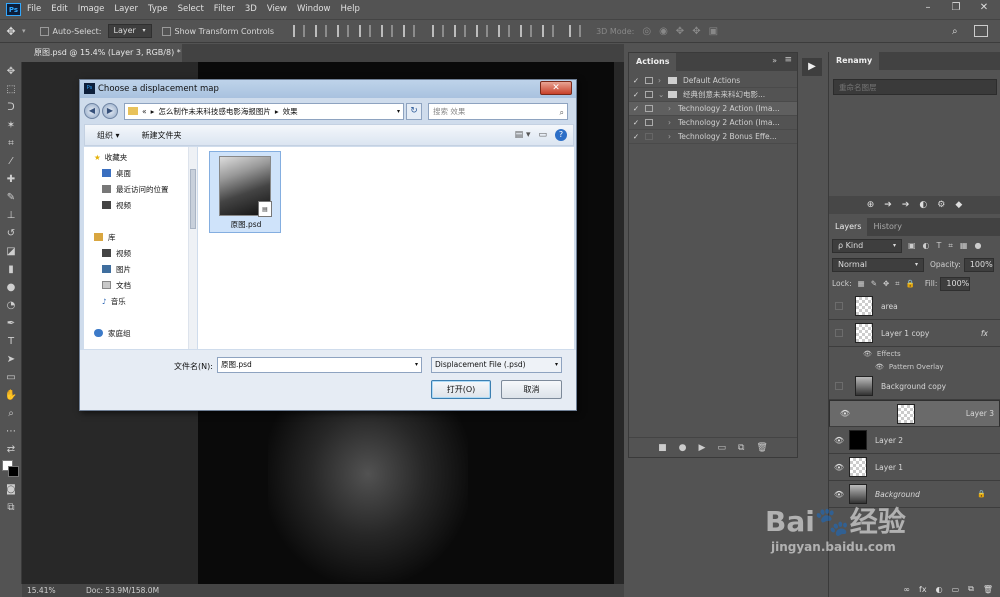  Describe the element at coordinates (11, 341) in the screenshot. I see `type-tool-icon: T` at that location.